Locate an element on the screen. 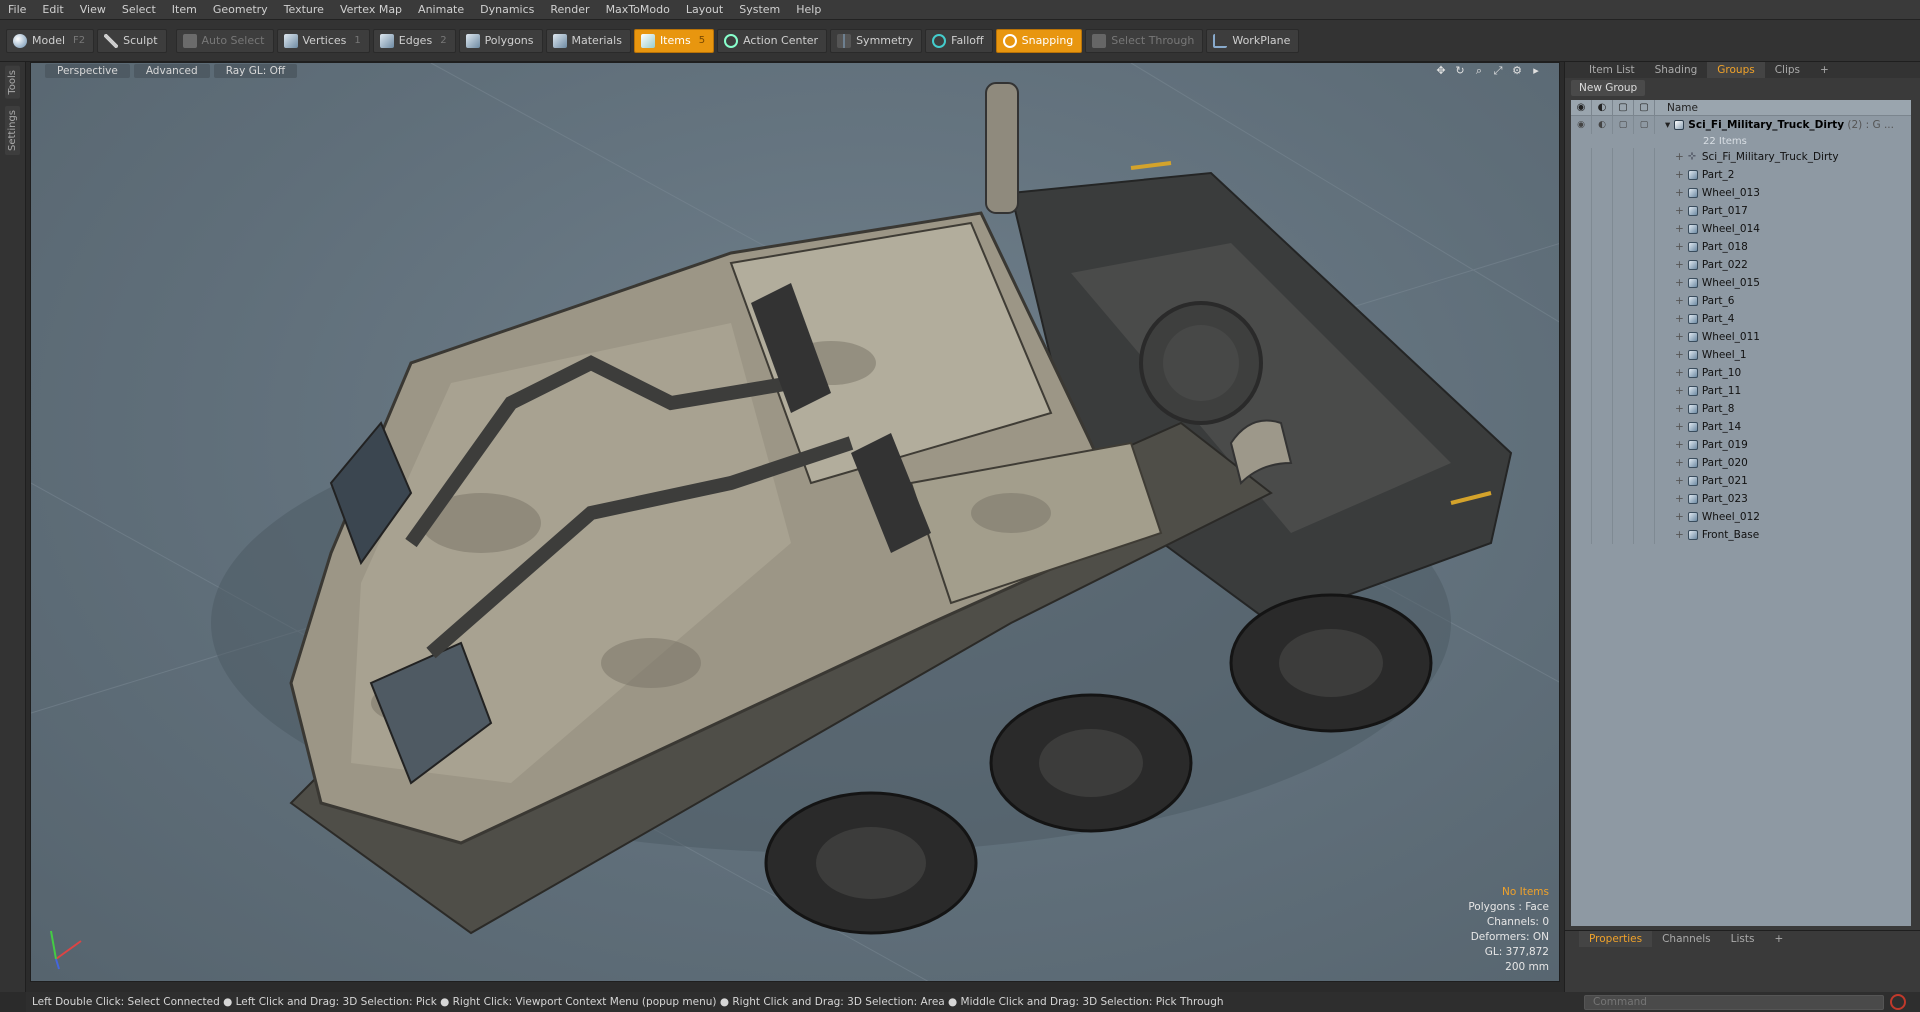 The width and height of the screenshot is (1920, 1012). list-item: + Part_4 is located at coordinates (1741, 319).